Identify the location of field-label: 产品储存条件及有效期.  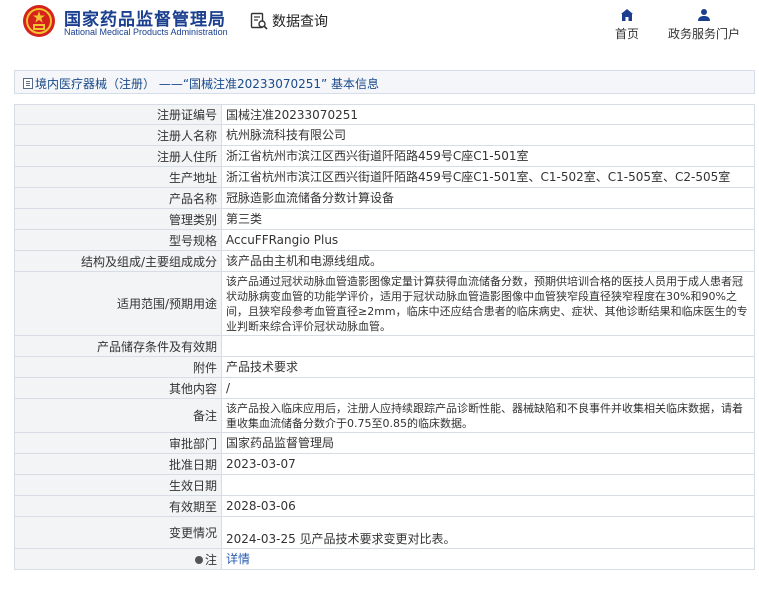
(118, 346).